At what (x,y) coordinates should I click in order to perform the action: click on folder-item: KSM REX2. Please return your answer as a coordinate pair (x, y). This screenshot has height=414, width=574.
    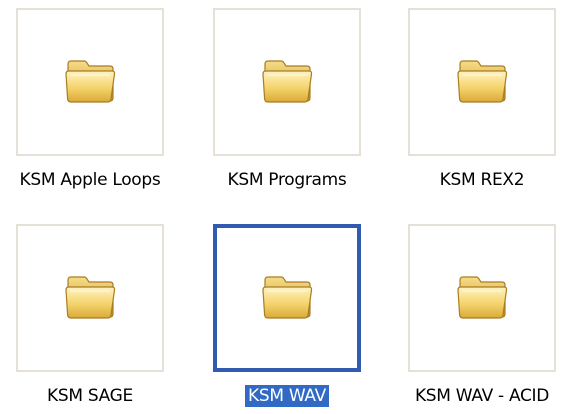
    Looking at the image, I should click on (482, 103).